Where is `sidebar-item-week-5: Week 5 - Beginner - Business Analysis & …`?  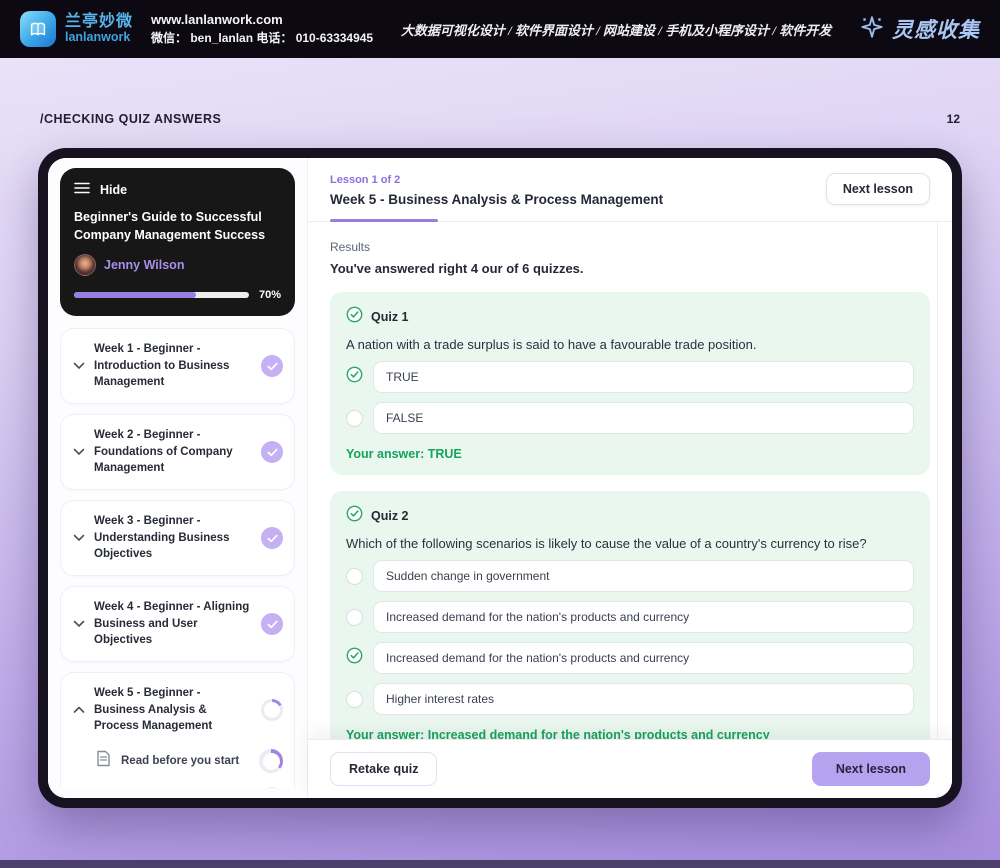 sidebar-item-week-5: Week 5 - Beginner - Business Analysis & … is located at coordinates (177, 730).